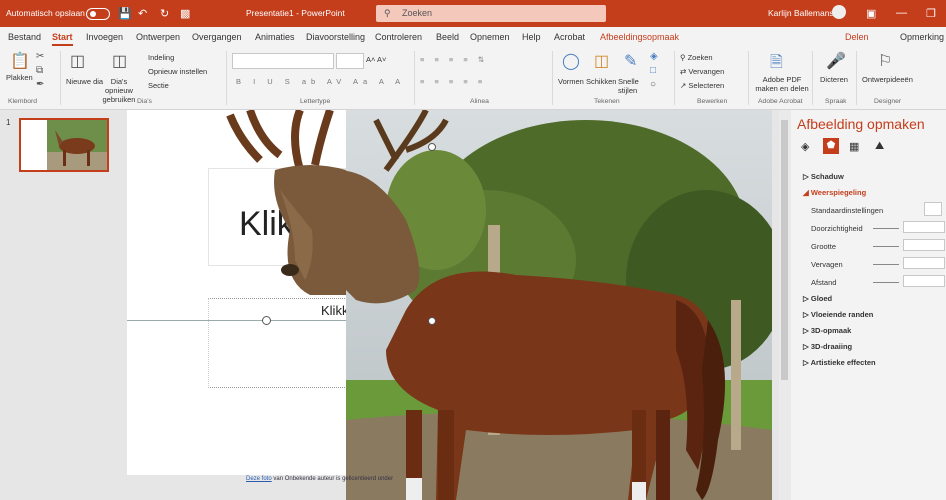 The height and width of the screenshot is (500, 946). What do you see at coordinates (696, 57) in the screenshot?
I see `find-button: ⚲ Zoeken` at bounding box center [696, 57].